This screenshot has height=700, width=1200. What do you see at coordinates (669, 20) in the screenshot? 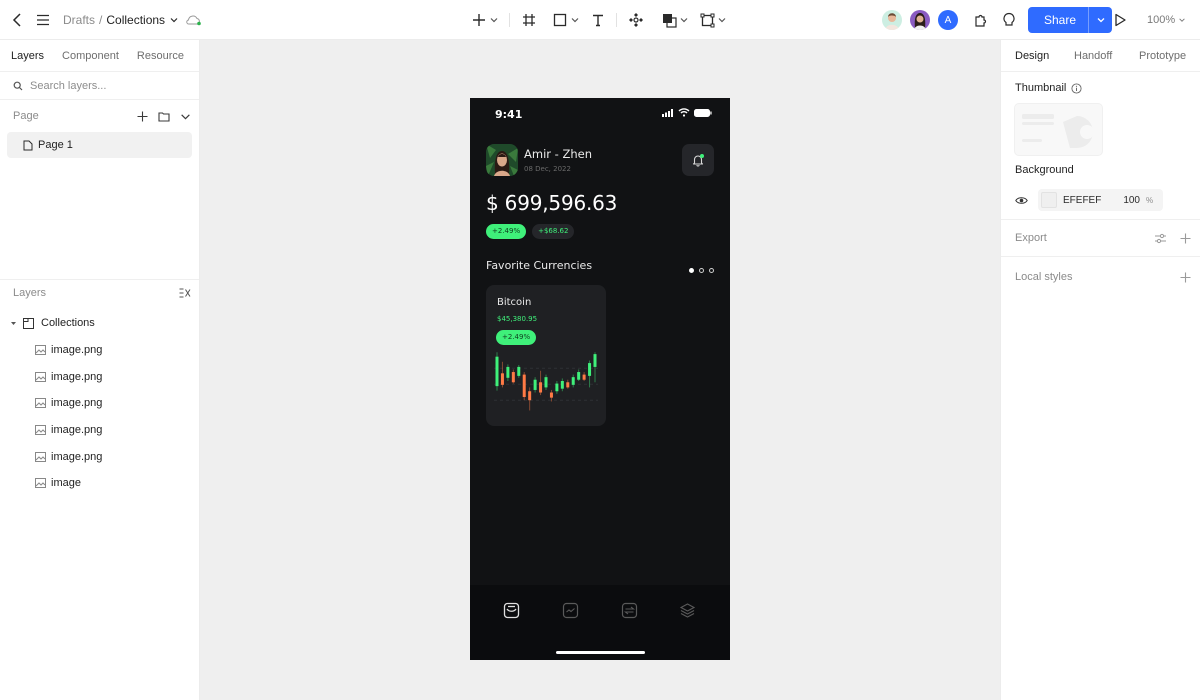
I see `boolean-icon` at bounding box center [669, 20].